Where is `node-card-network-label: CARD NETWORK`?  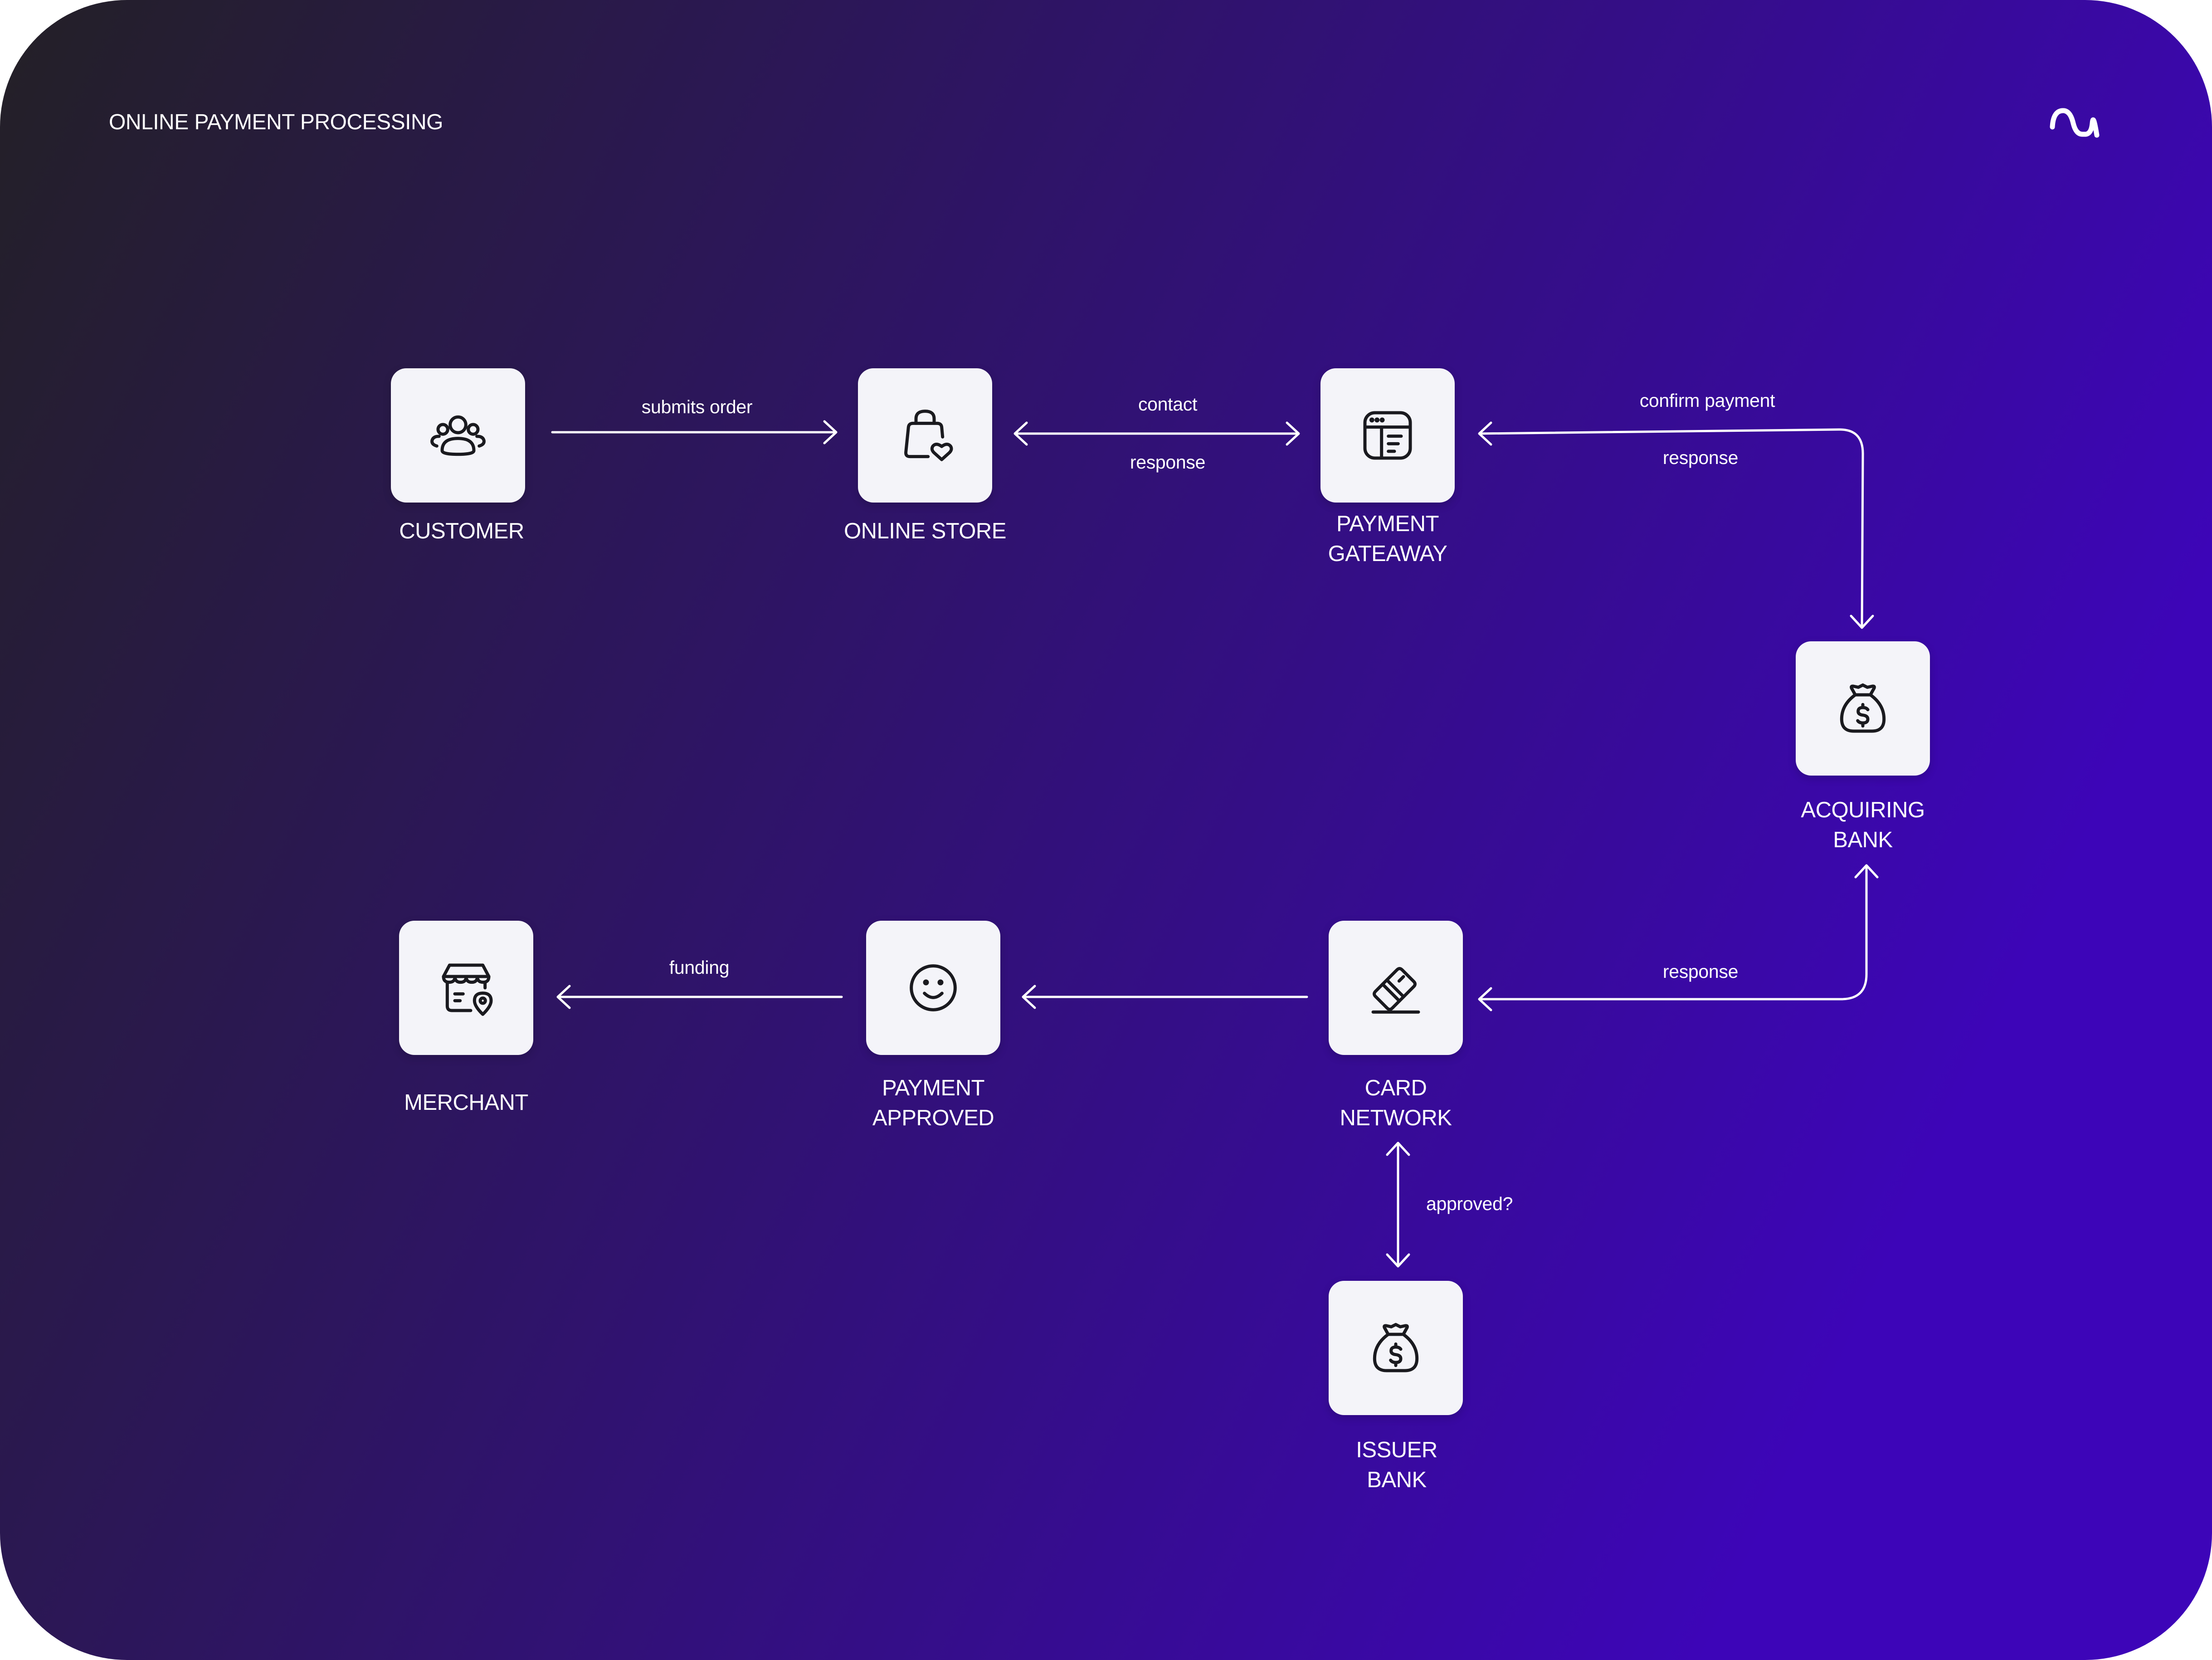
node-card-network-label: CARD NETWORK is located at coordinates (1396, 1103).